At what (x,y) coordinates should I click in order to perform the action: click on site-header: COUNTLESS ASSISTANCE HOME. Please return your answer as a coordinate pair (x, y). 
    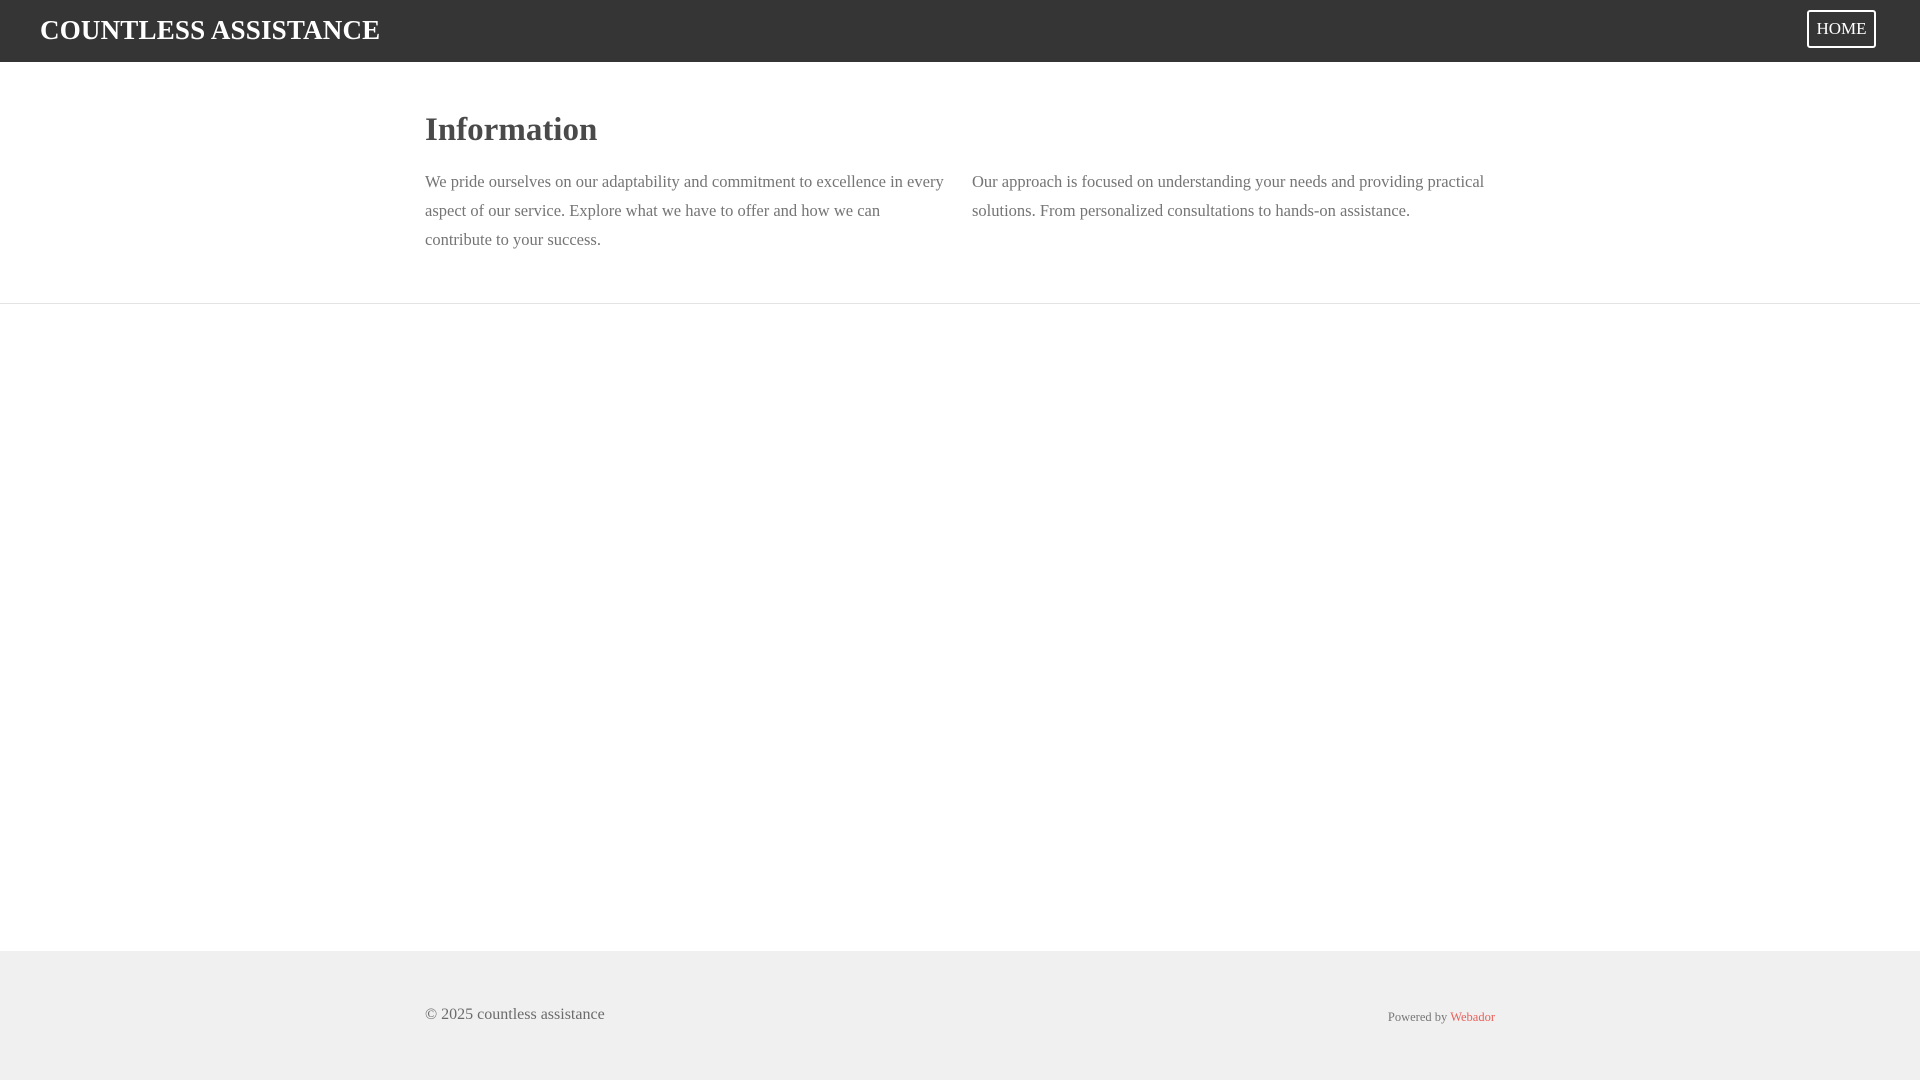
    Looking at the image, I should click on (960, 31).